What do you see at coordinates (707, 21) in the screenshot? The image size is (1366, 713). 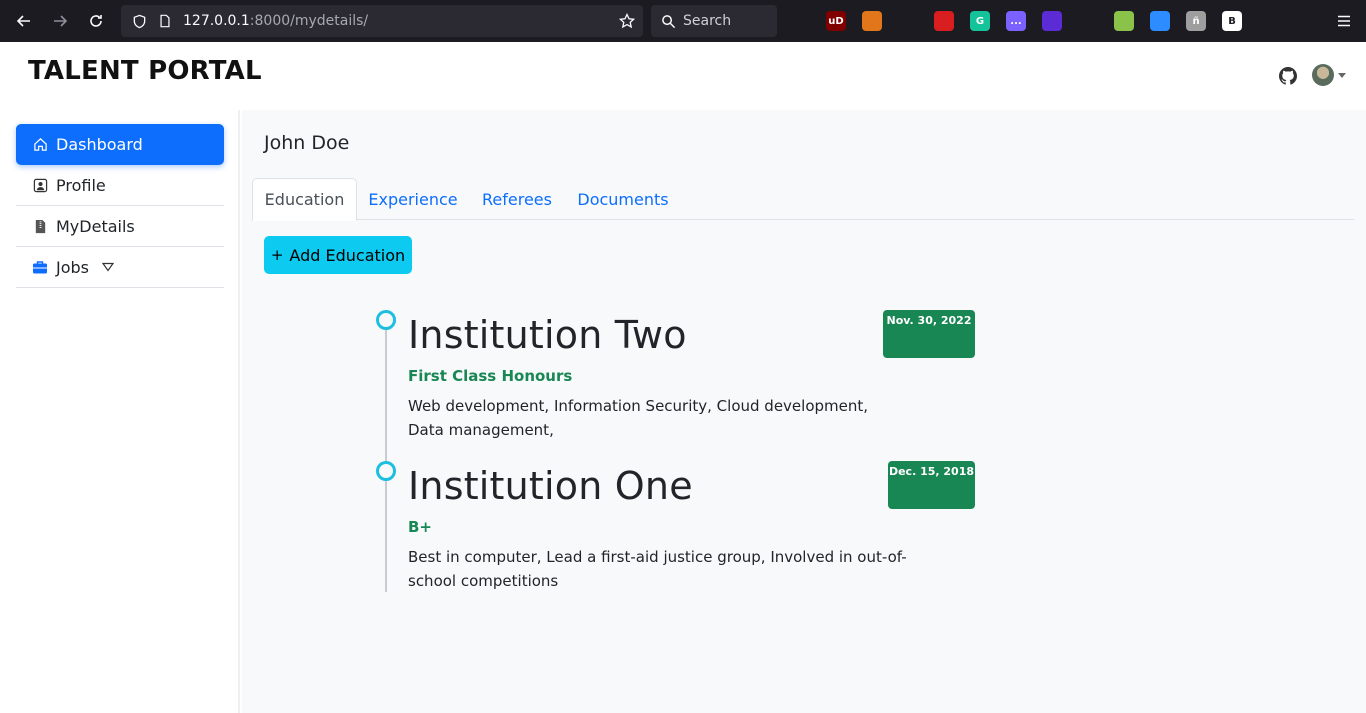 I see `search-placeholder: Search` at bounding box center [707, 21].